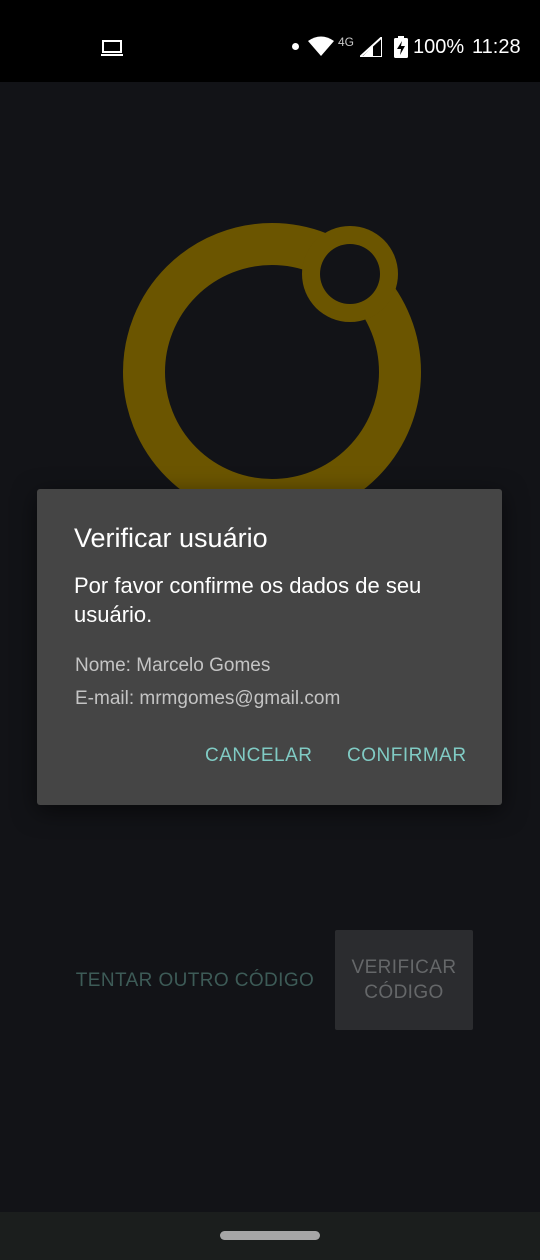 This screenshot has height=1260, width=540. What do you see at coordinates (439, 47) in the screenshot?
I see `battery-percentage: 100%` at bounding box center [439, 47].